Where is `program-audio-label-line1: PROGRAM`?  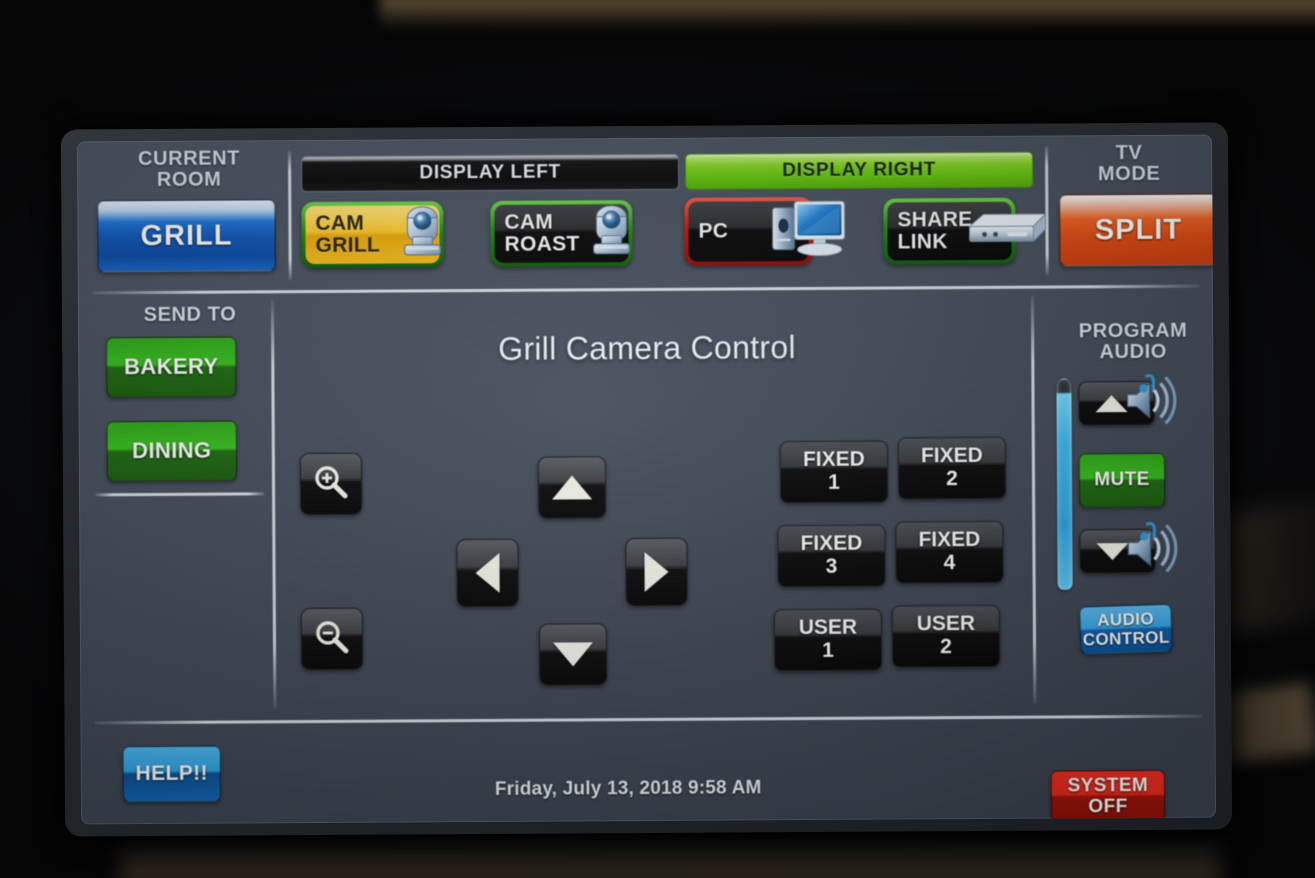 program-audio-label-line1: PROGRAM is located at coordinates (1133, 331).